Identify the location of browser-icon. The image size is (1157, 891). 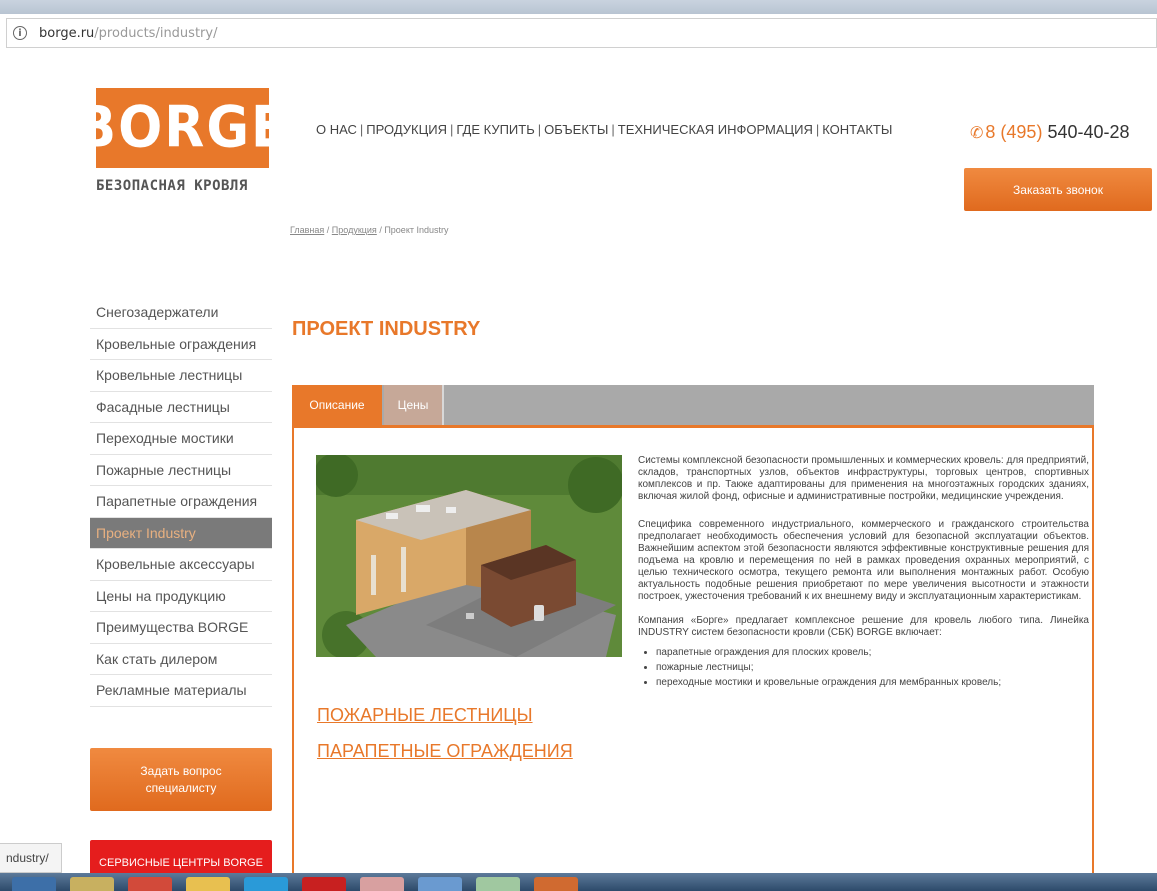
(150, 884).